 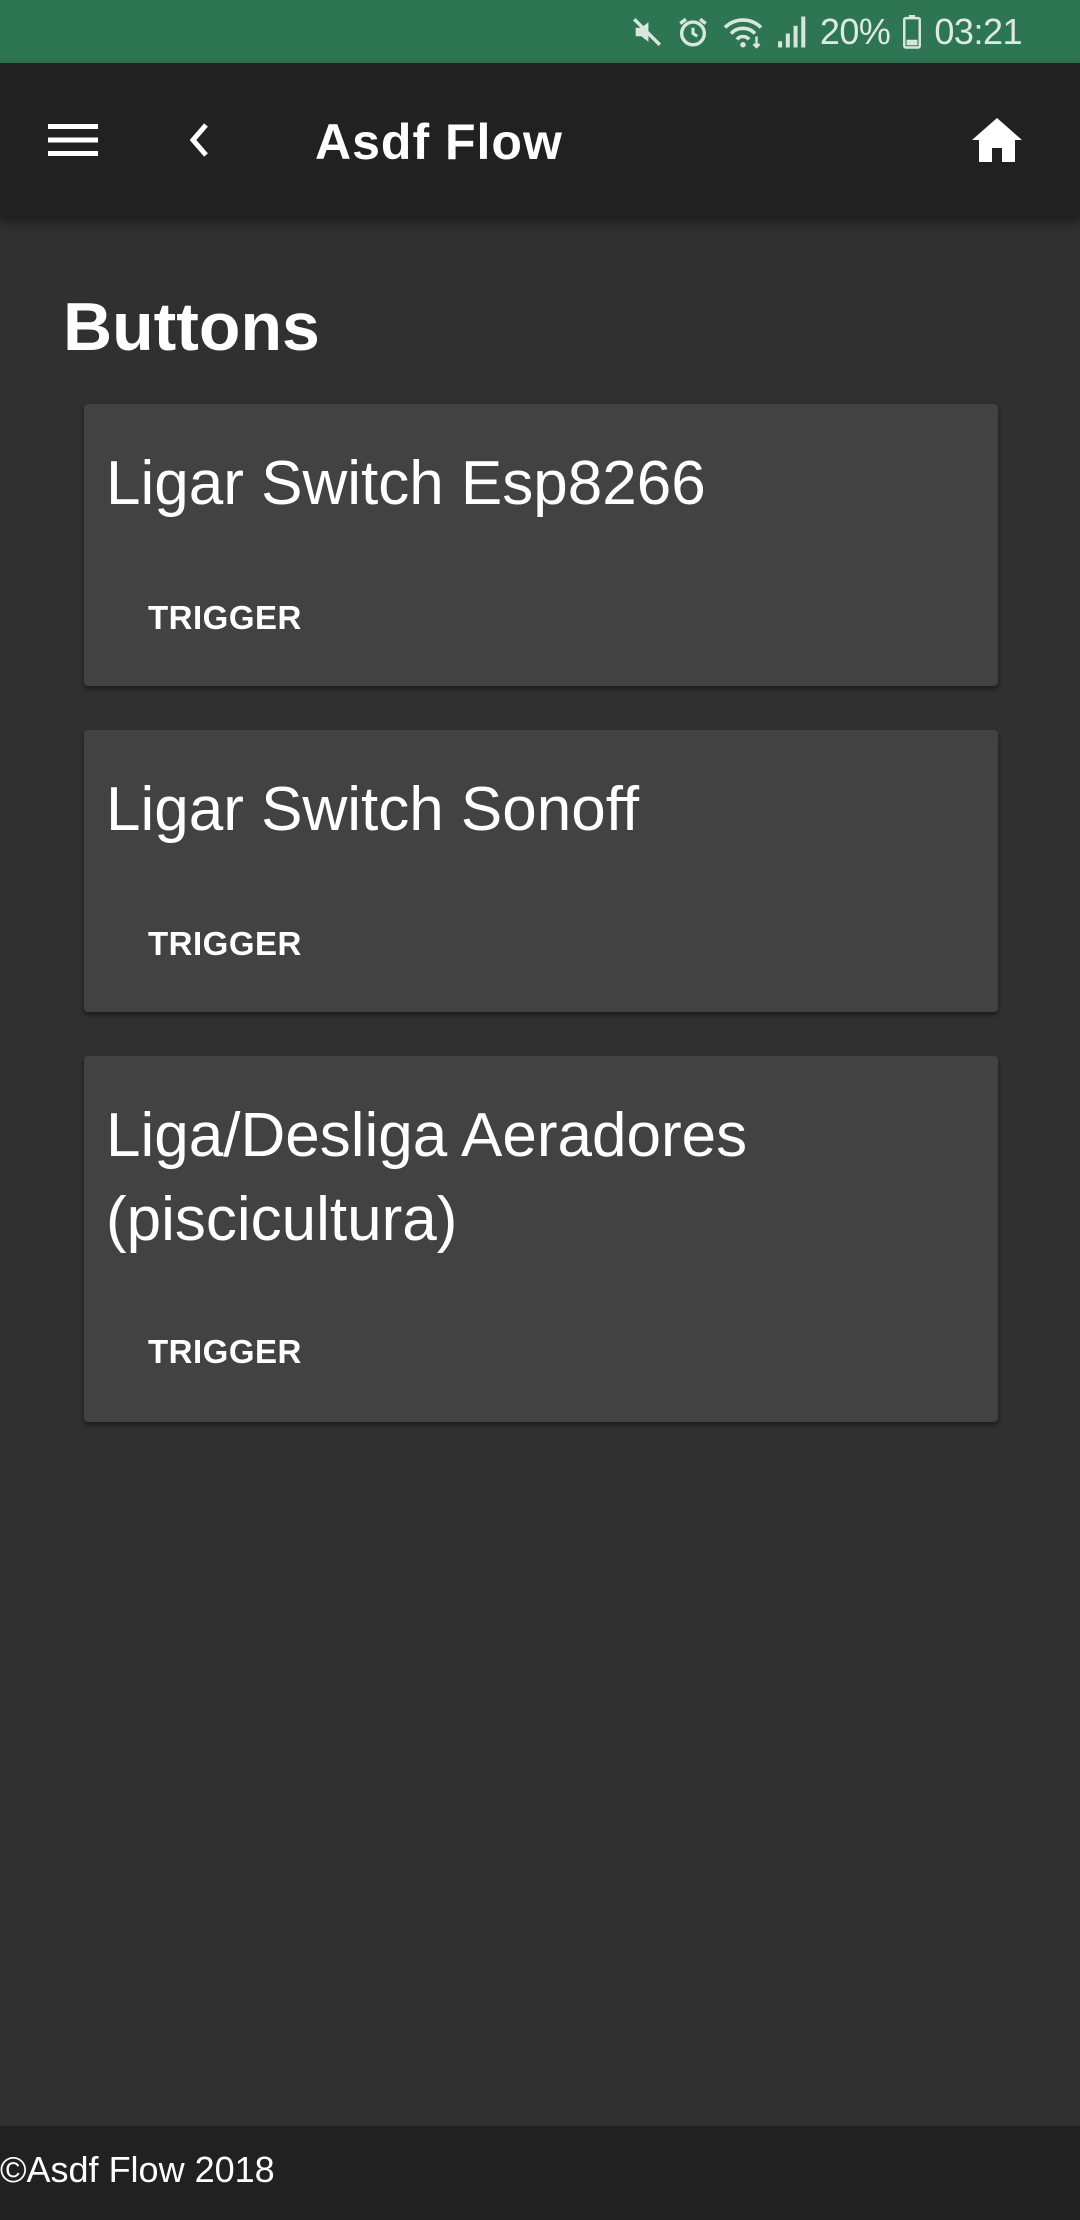 I want to click on button-card: Ligar Switch Esp8266 TRIGGER, so click(x=541, y=545).